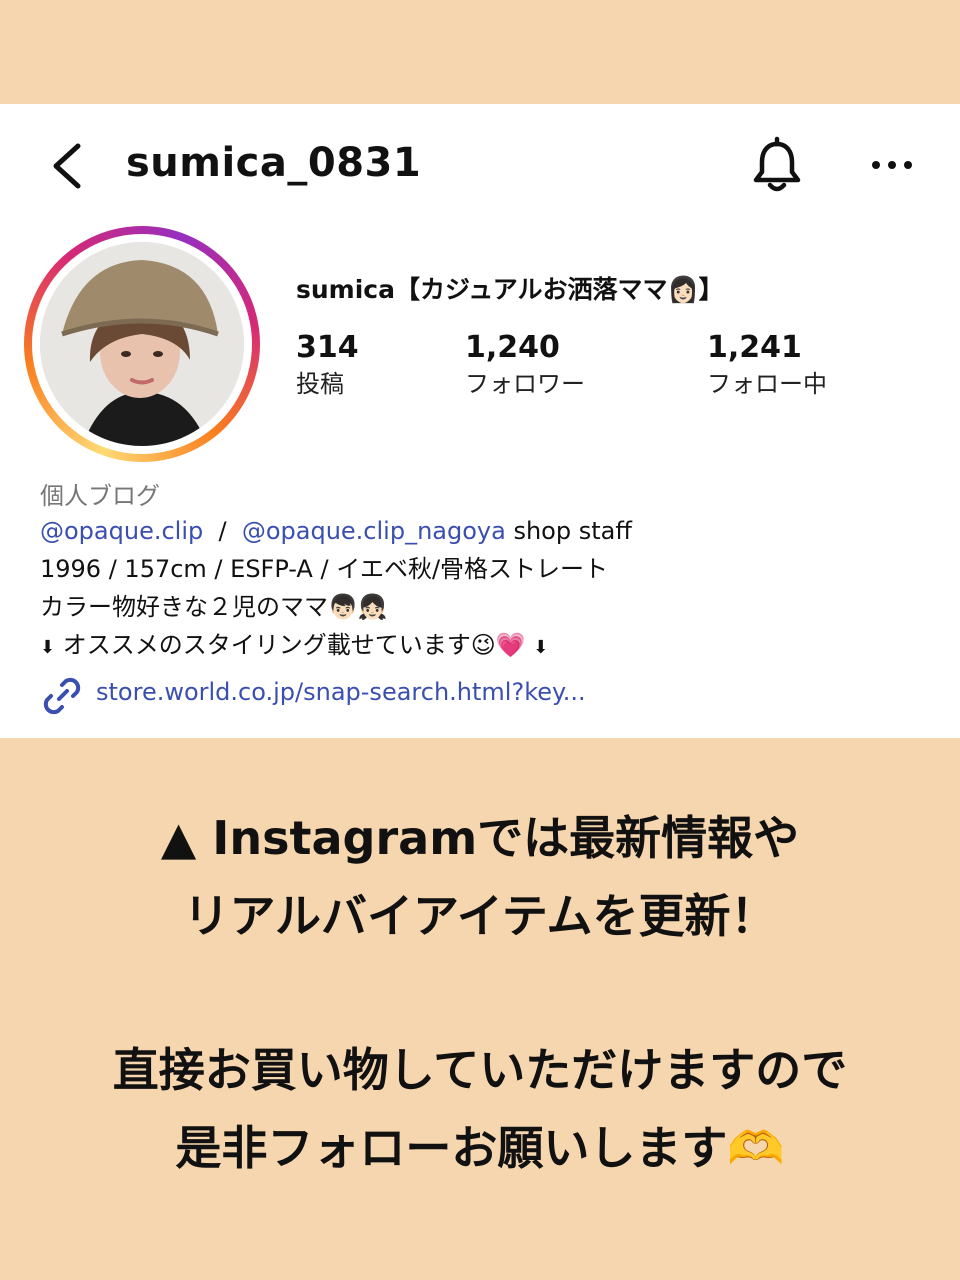 The width and height of the screenshot is (960, 1280). What do you see at coordinates (214, 607) in the screenshot?
I see `bio-line-3: カラー物好きな２児のママ👦🏻👧🏻` at bounding box center [214, 607].